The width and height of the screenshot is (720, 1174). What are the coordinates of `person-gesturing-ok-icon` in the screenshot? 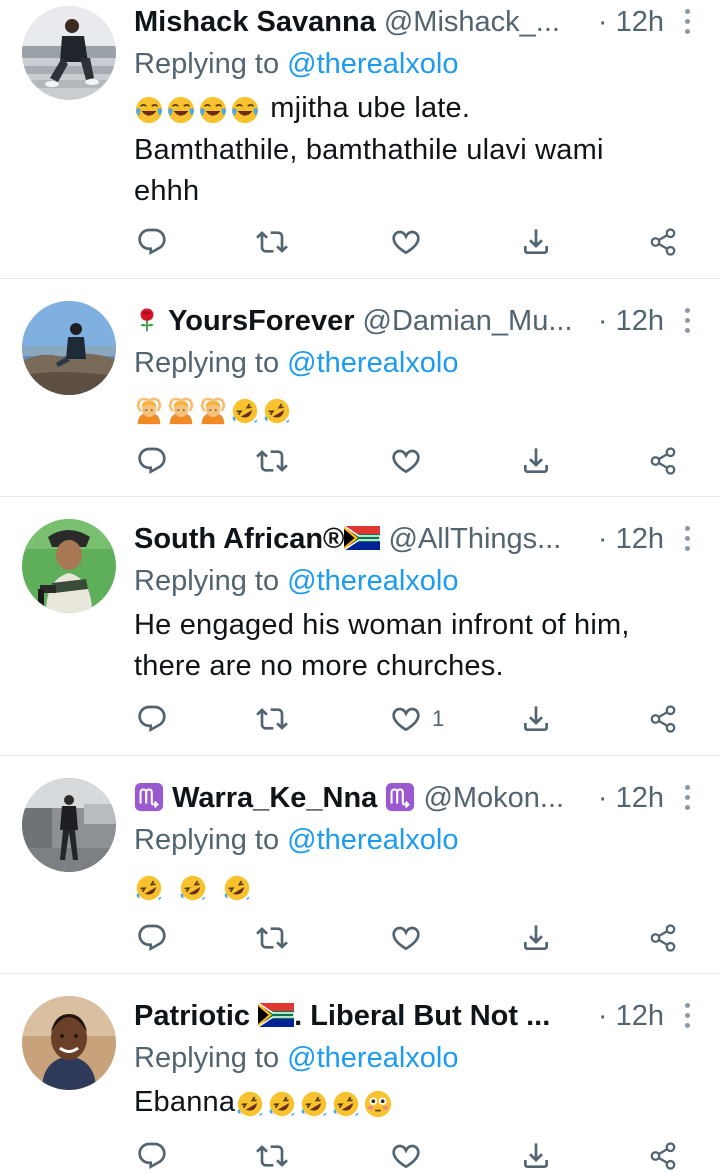 It's located at (181, 411).